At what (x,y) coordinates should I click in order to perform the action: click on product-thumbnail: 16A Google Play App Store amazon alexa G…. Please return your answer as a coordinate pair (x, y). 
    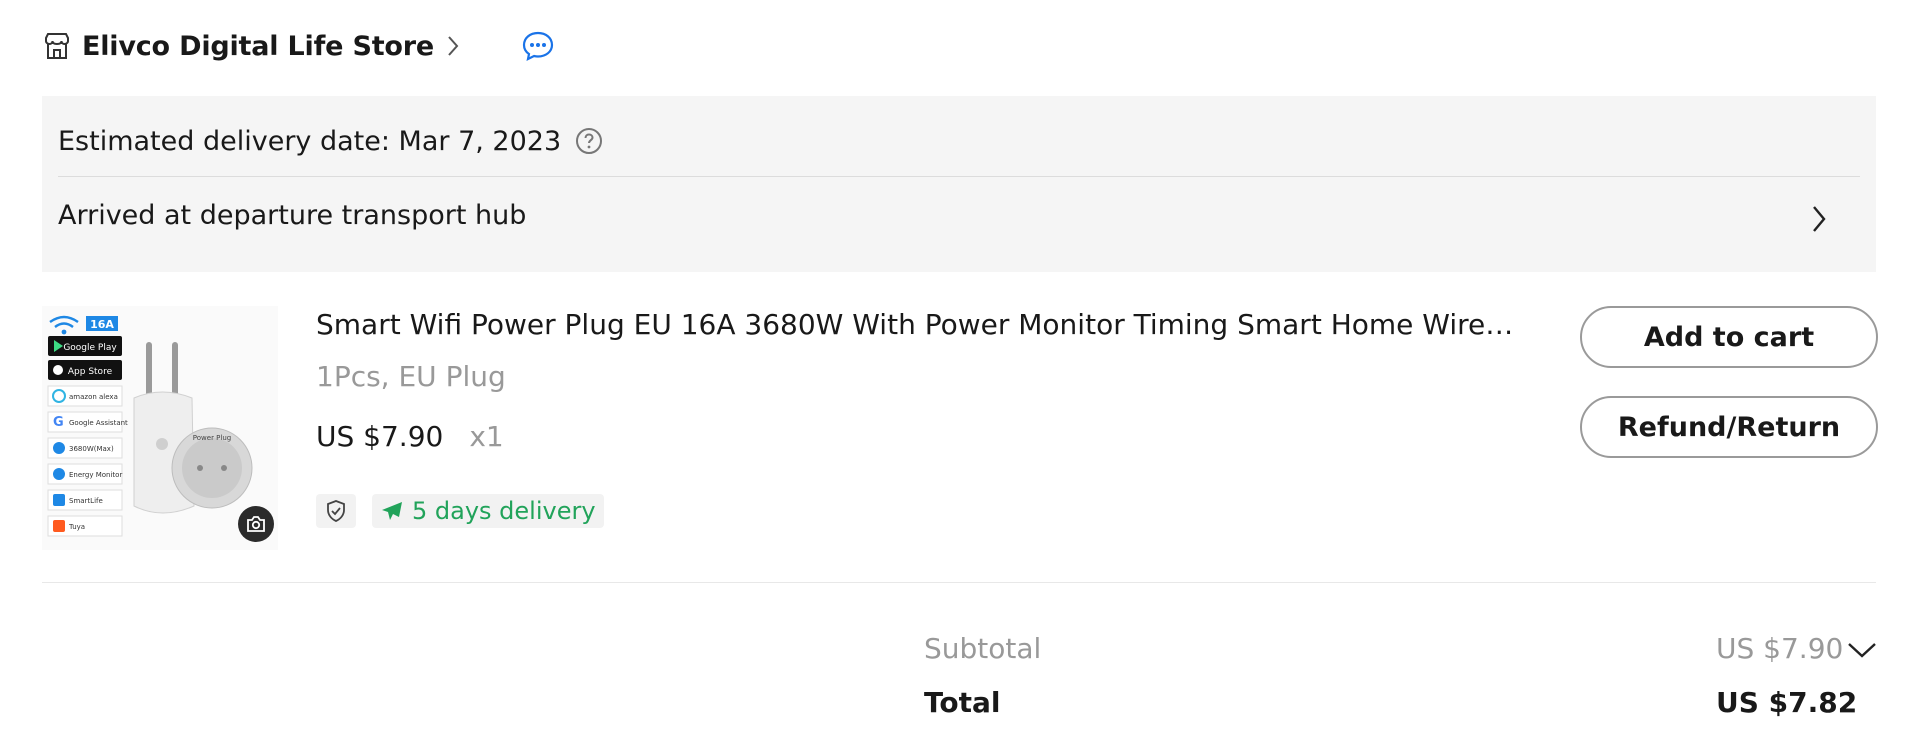
    Looking at the image, I should click on (160, 428).